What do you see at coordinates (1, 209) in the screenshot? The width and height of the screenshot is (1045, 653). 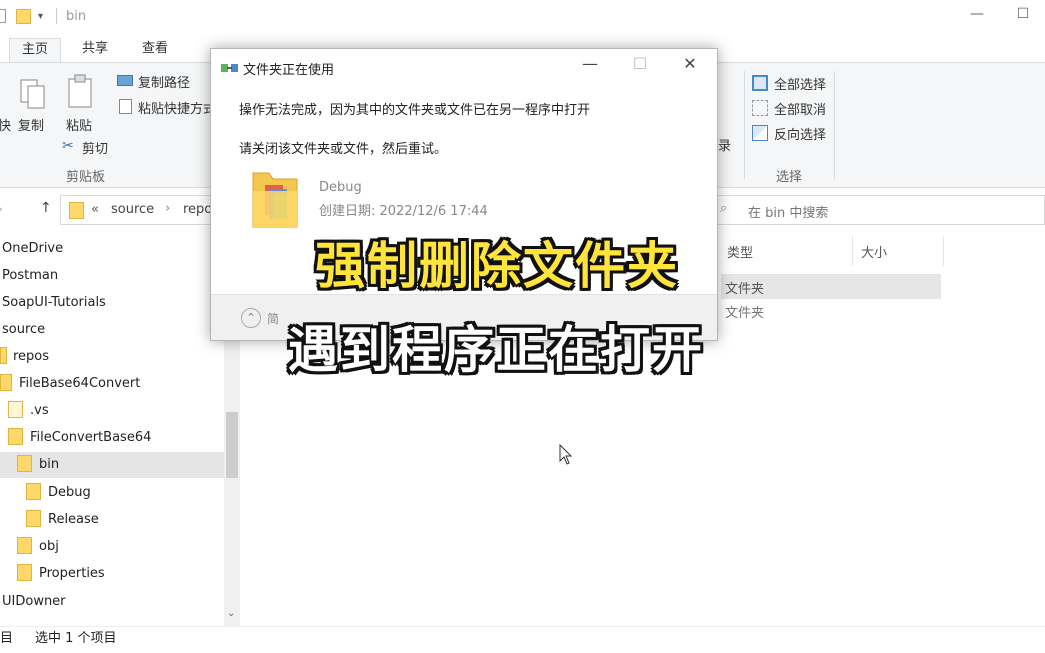 I see `forward-arrow-icon: ›` at bounding box center [1, 209].